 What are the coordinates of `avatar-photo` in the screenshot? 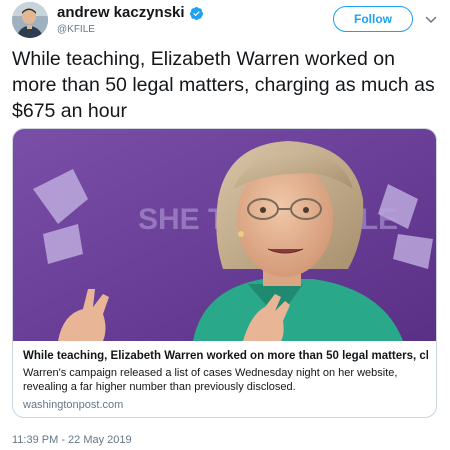 It's located at (30, 20).